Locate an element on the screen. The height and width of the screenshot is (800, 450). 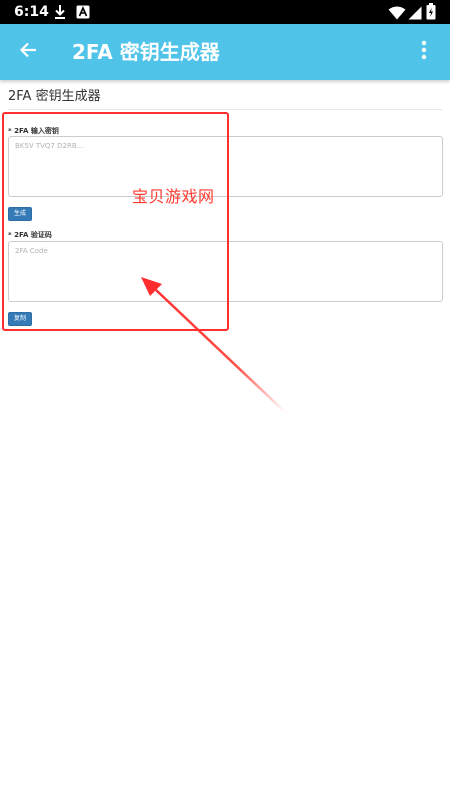
annotation-arrow is located at coordinates (213, 345).